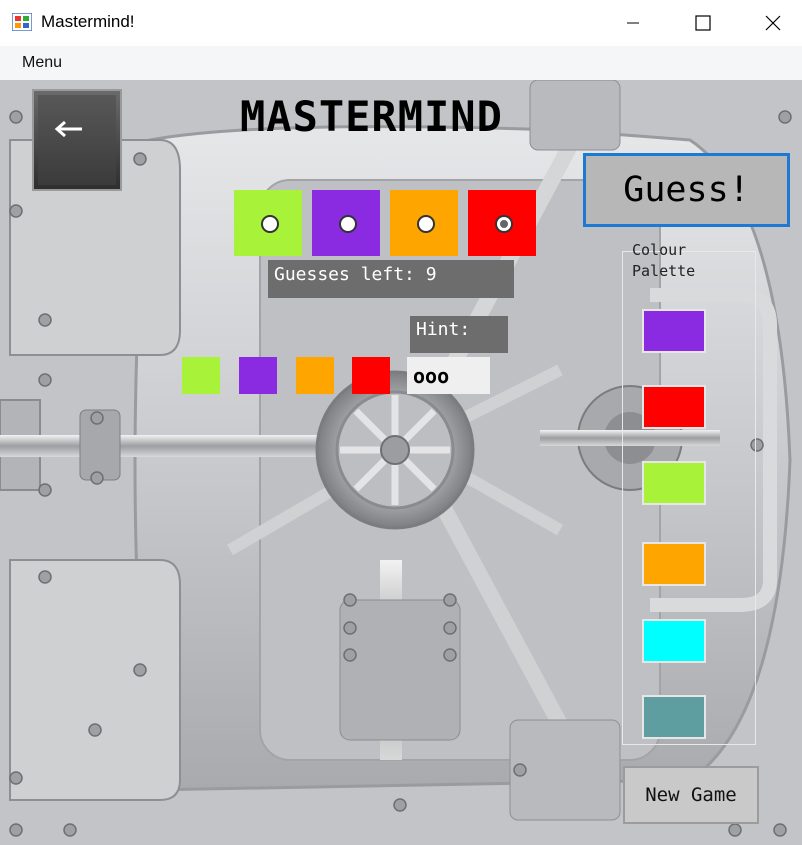 The image size is (802, 845). Describe the element at coordinates (401, 63) in the screenshot. I see `menu-bar: Menu` at that location.